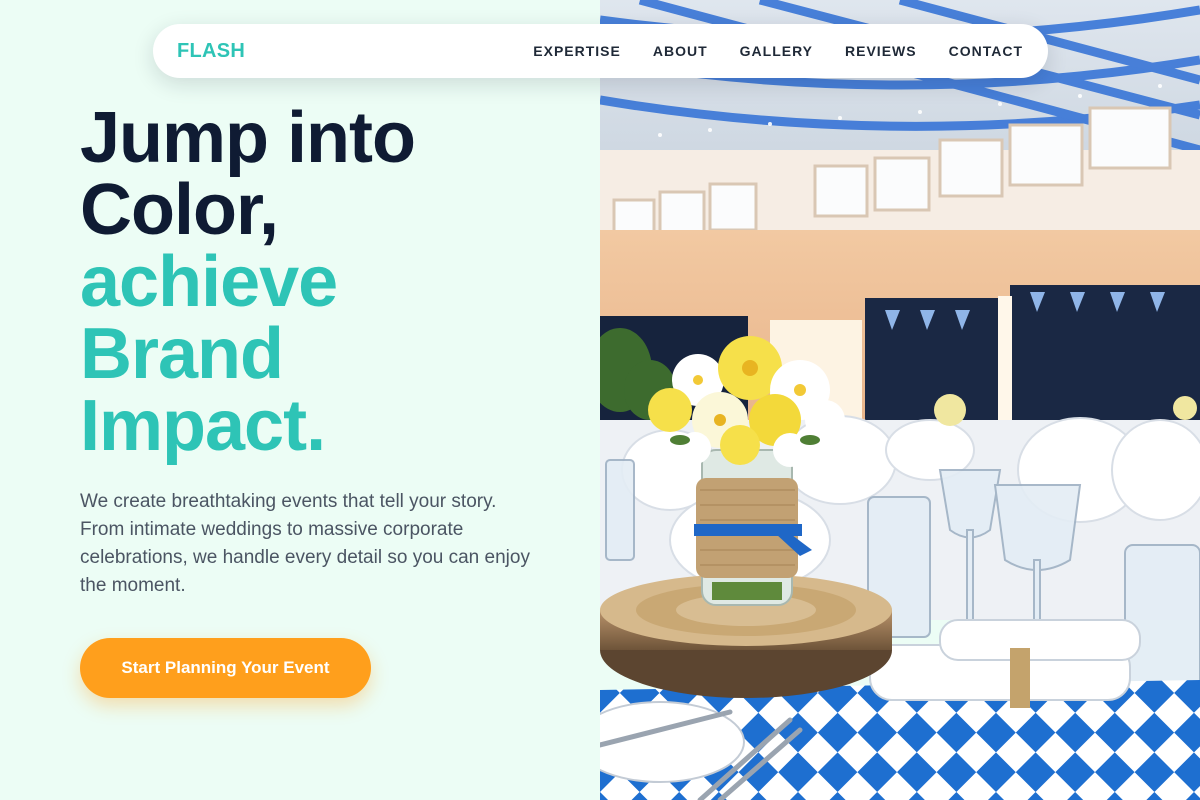  Describe the element at coordinates (577, 51) in the screenshot. I see `nav-link-expertise: EXPERTISE` at that location.